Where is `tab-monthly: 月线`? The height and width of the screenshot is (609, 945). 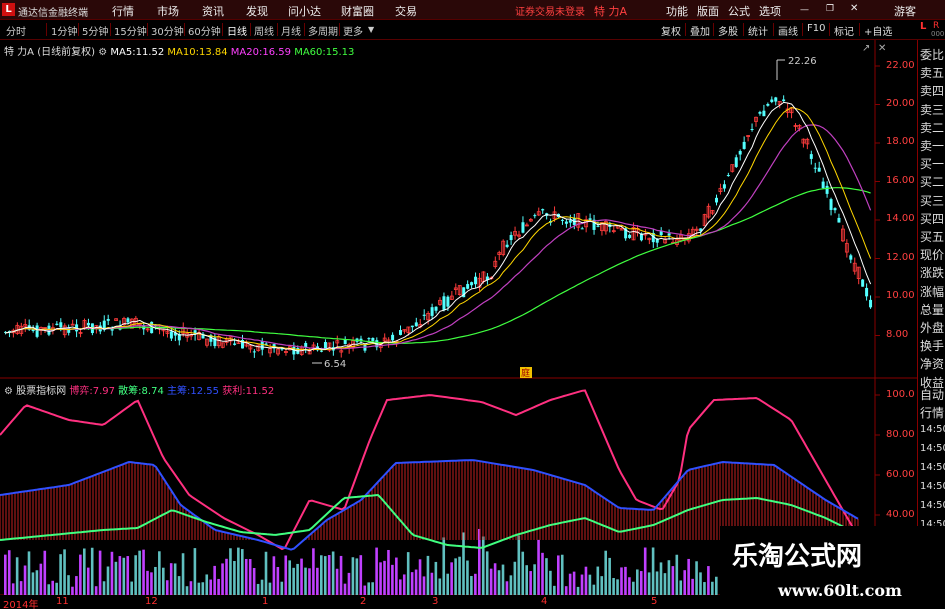
tab-monthly: 月线 is located at coordinates (291, 30).